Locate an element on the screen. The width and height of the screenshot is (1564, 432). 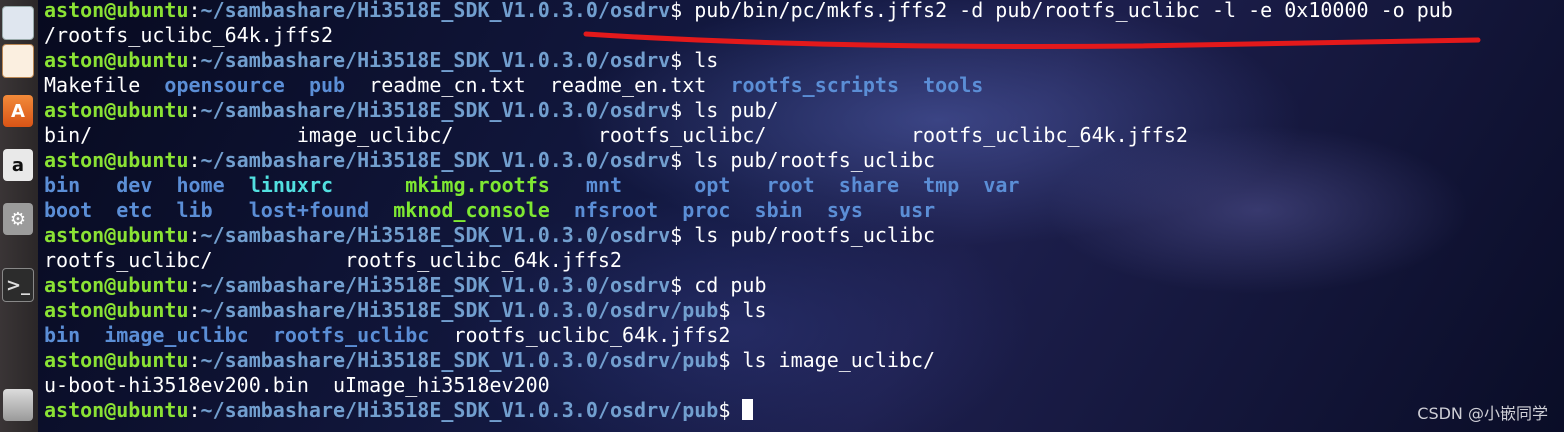
directory-entry: dev is located at coordinates (134, 185).